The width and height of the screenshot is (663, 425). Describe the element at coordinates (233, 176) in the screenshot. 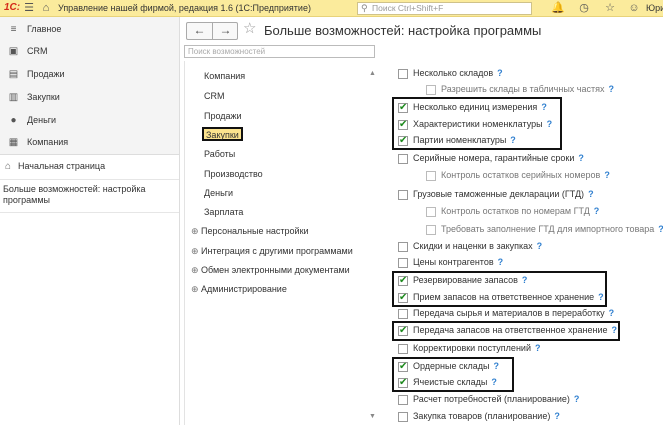

I see `section-item-production: Производство` at that location.